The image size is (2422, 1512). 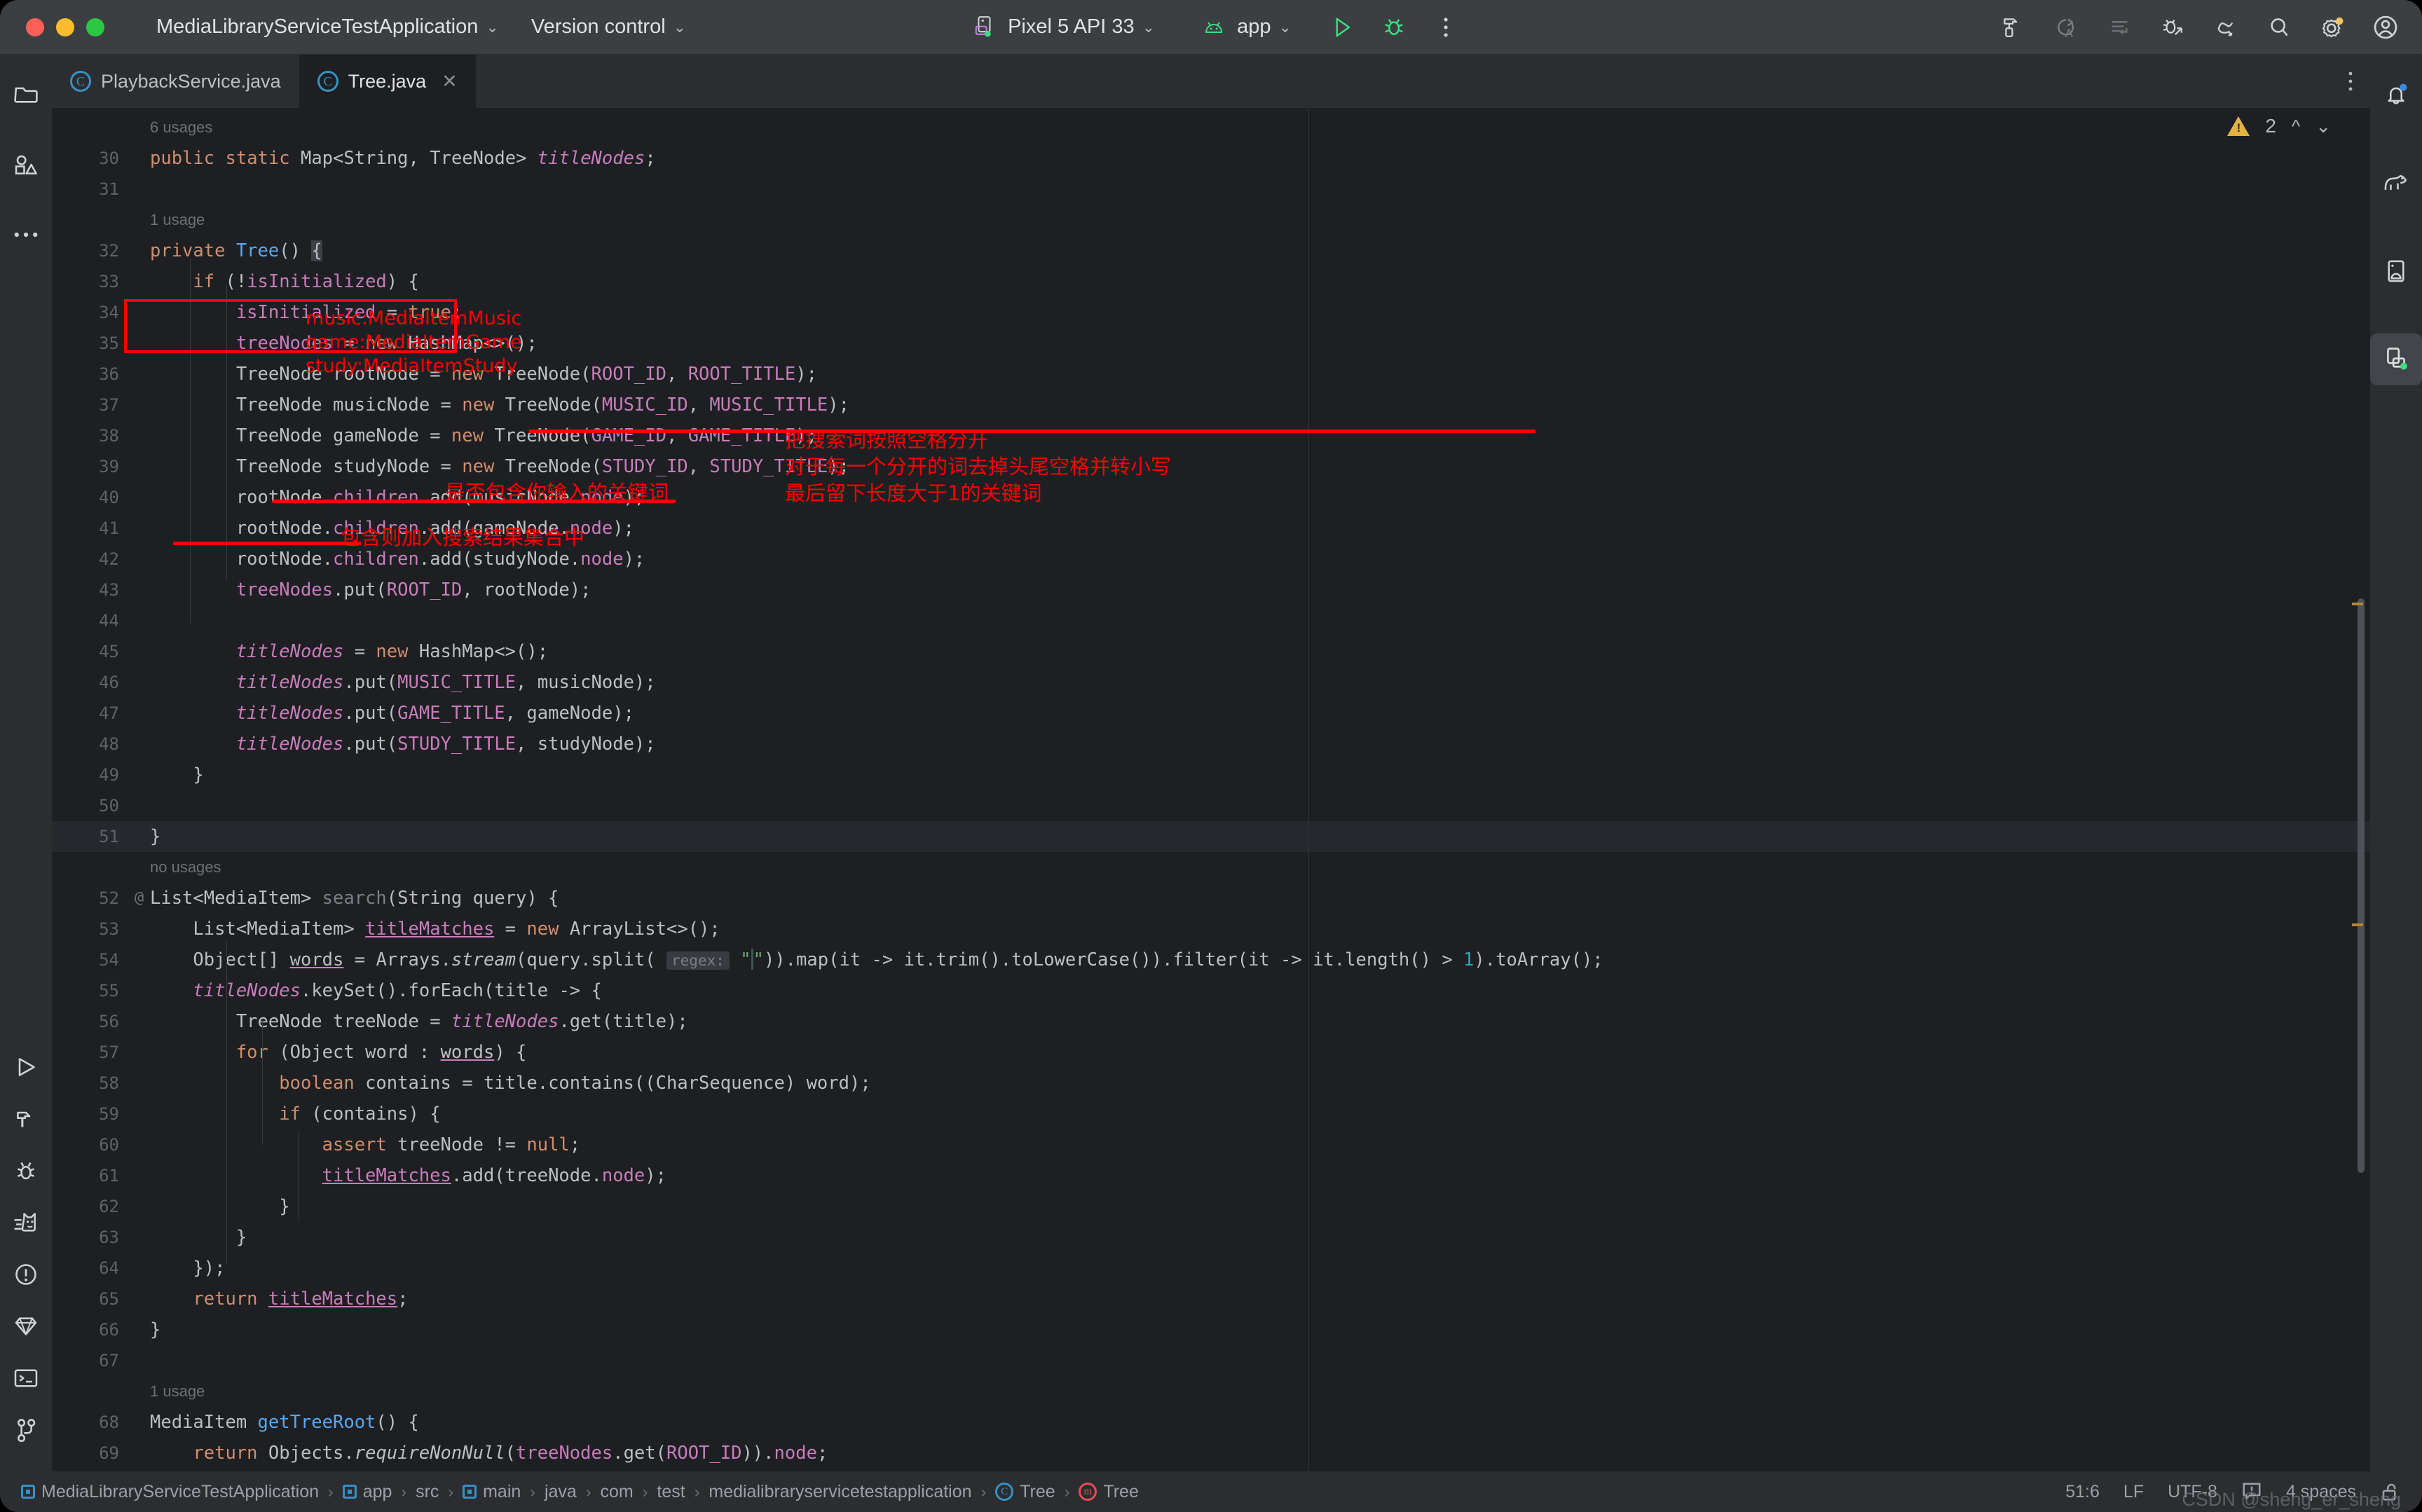 What do you see at coordinates (2321, 1492) in the screenshot?
I see `indent-setting: 4 spaces` at bounding box center [2321, 1492].